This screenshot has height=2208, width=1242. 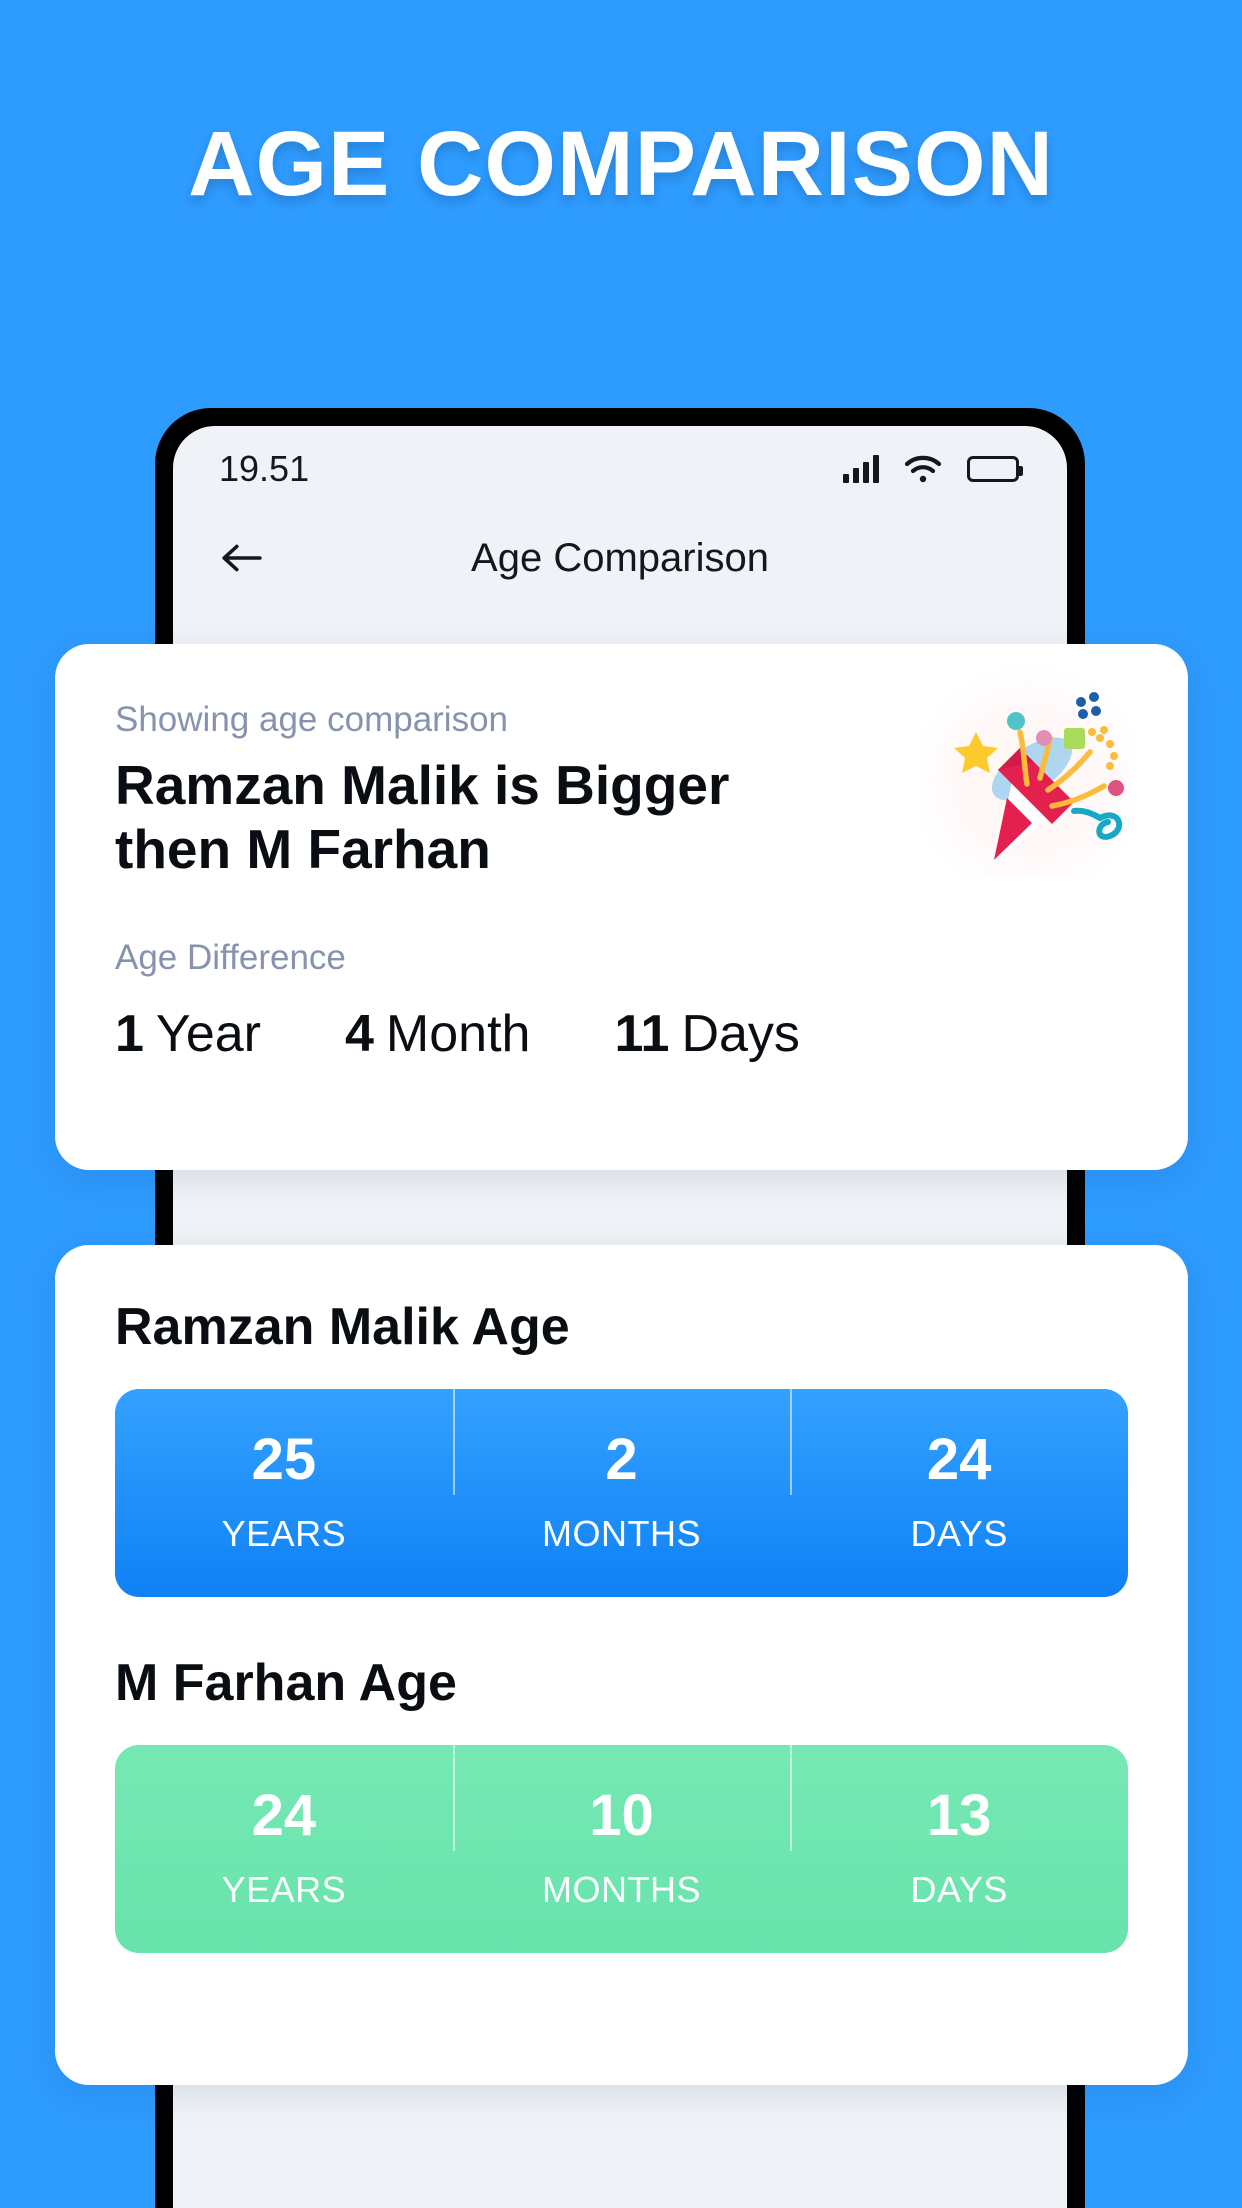 What do you see at coordinates (995, 469) in the screenshot?
I see `battery-icon` at bounding box center [995, 469].